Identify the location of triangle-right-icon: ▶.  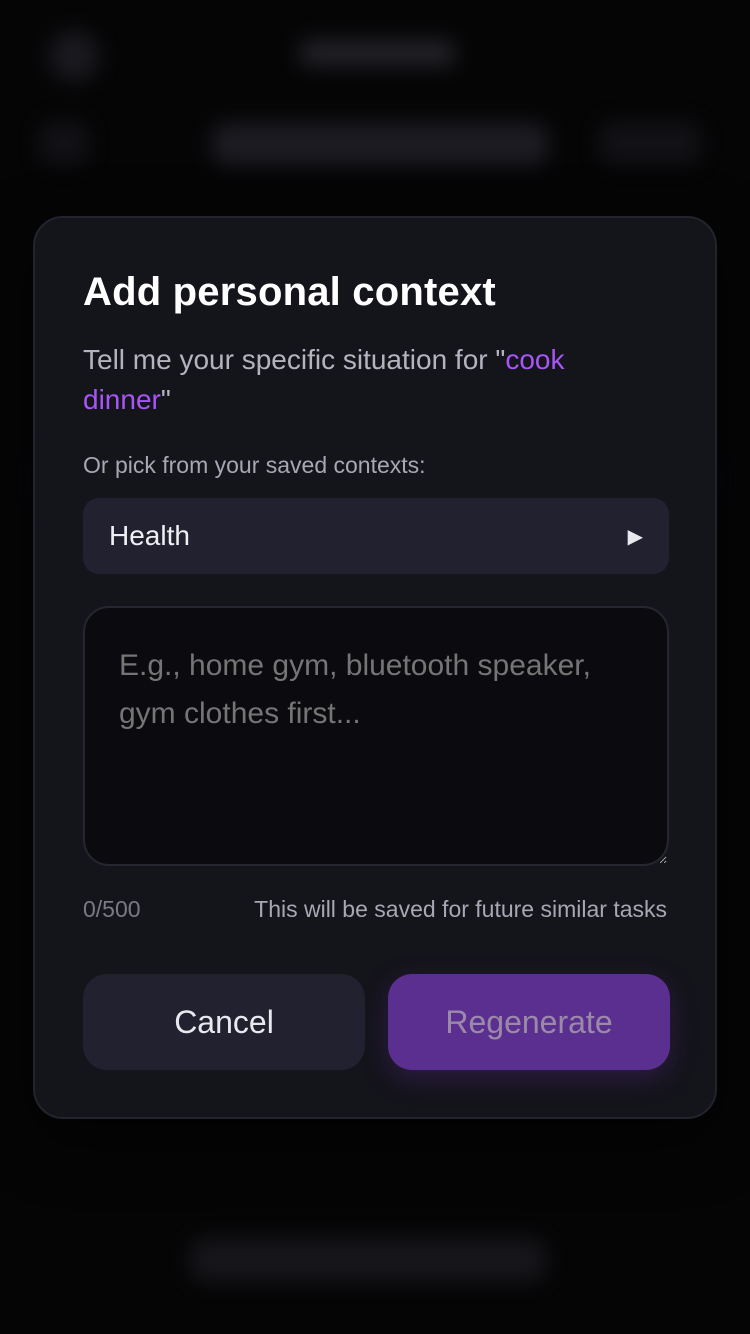
(635, 536).